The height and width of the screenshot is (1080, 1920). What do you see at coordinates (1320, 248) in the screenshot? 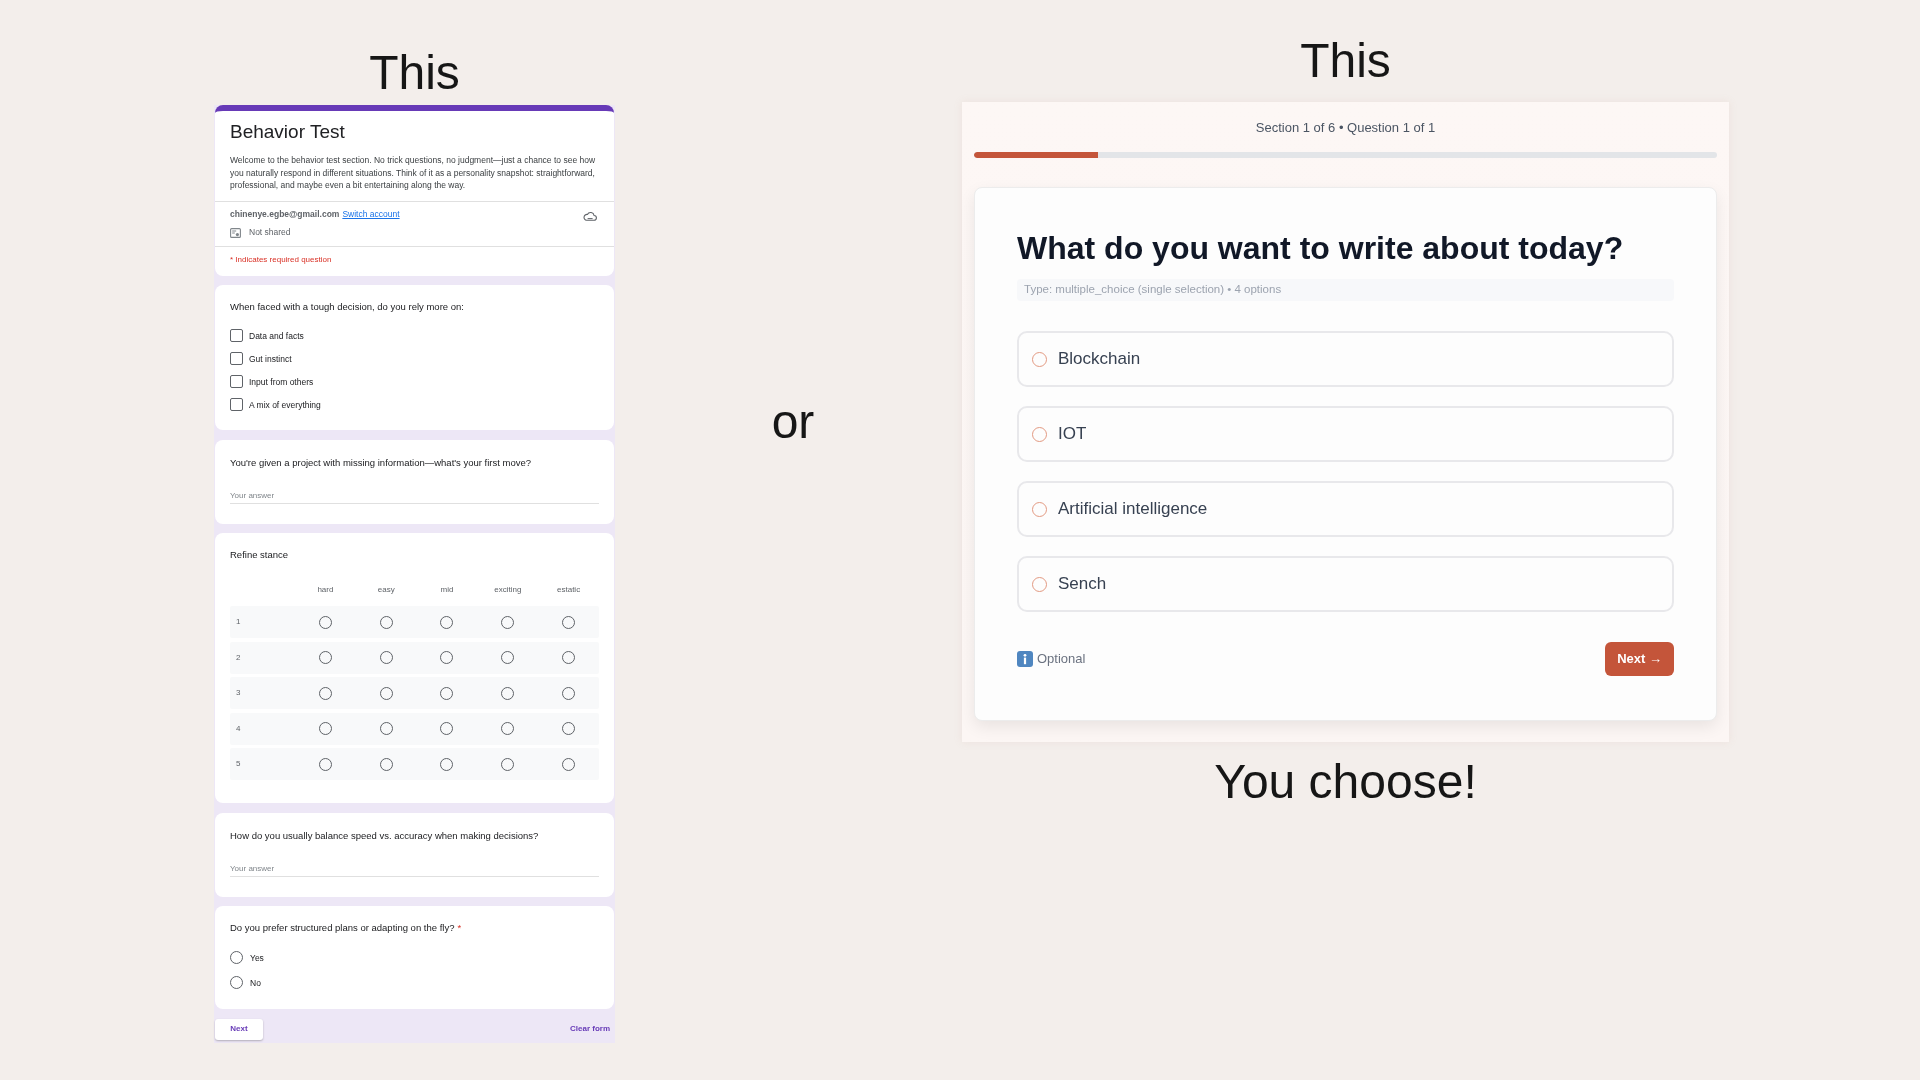
I see `question-title: What do you want to write about today?` at bounding box center [1320, 248].